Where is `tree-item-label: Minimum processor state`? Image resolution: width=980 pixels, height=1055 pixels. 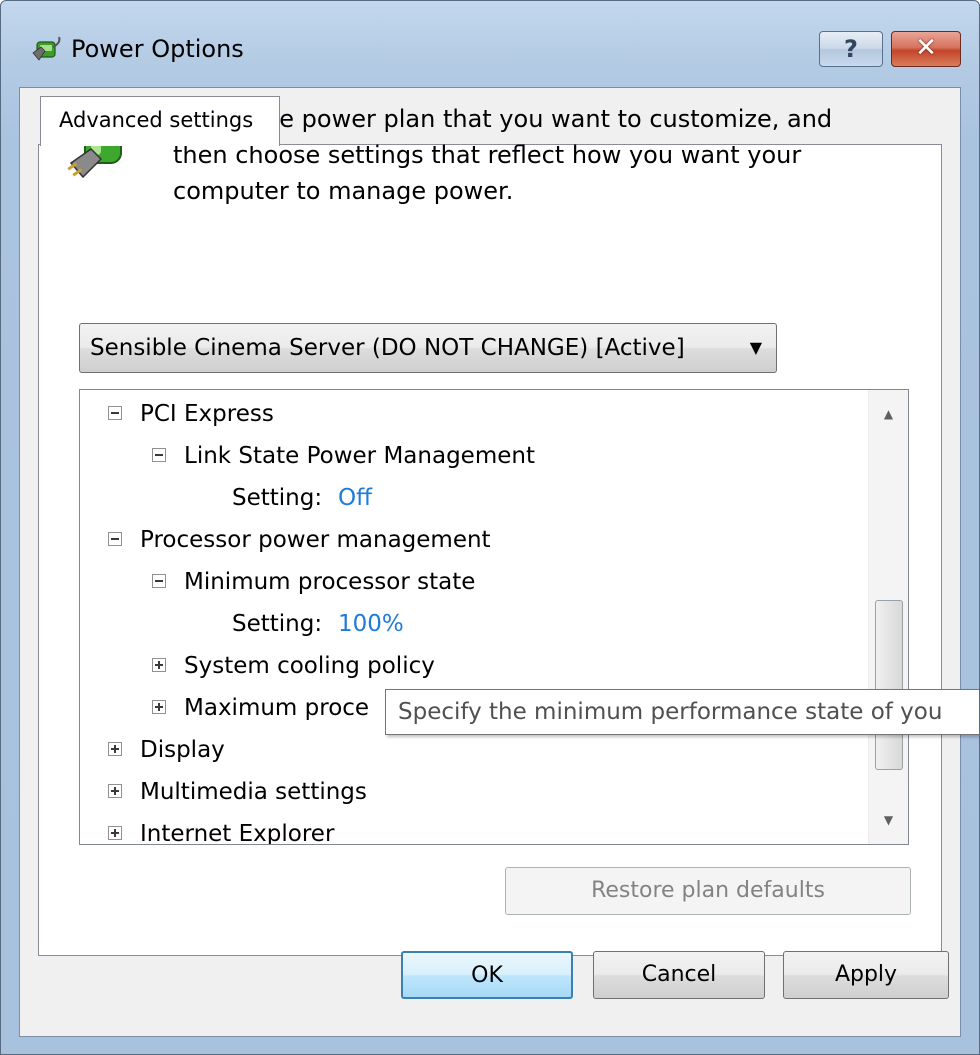 tree-item-label: Minimum processor state is located at coordinates (330, 582).